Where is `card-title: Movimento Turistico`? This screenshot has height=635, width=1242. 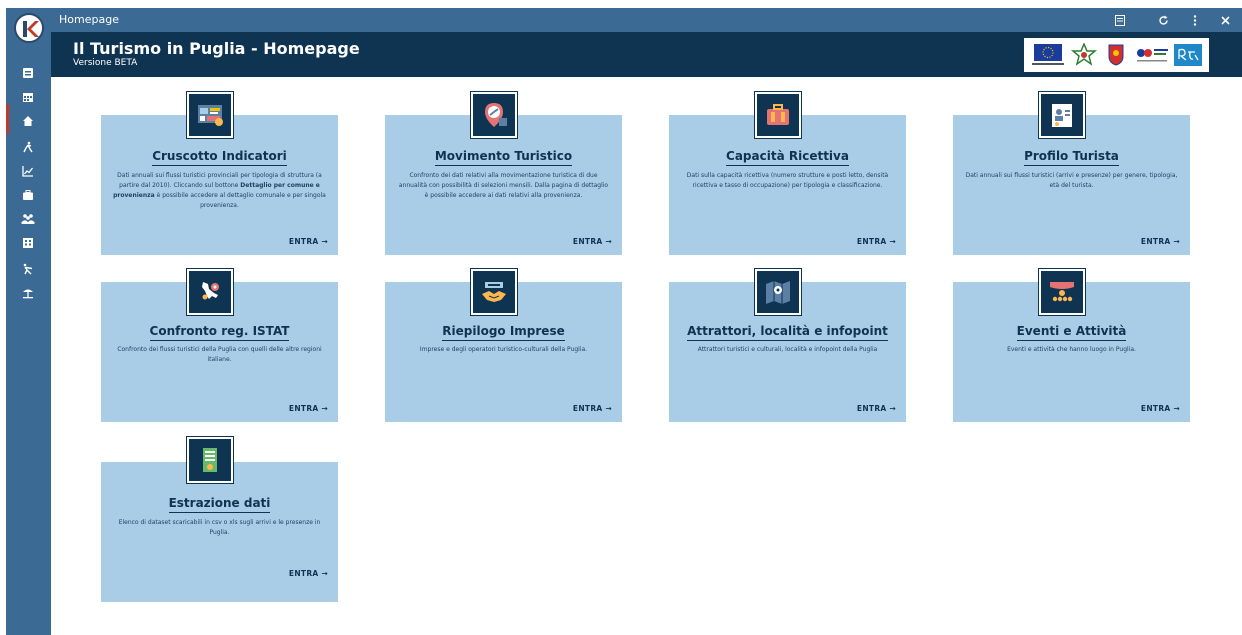
card-title: Movimento Turistico is located at coordinates (503, 157).